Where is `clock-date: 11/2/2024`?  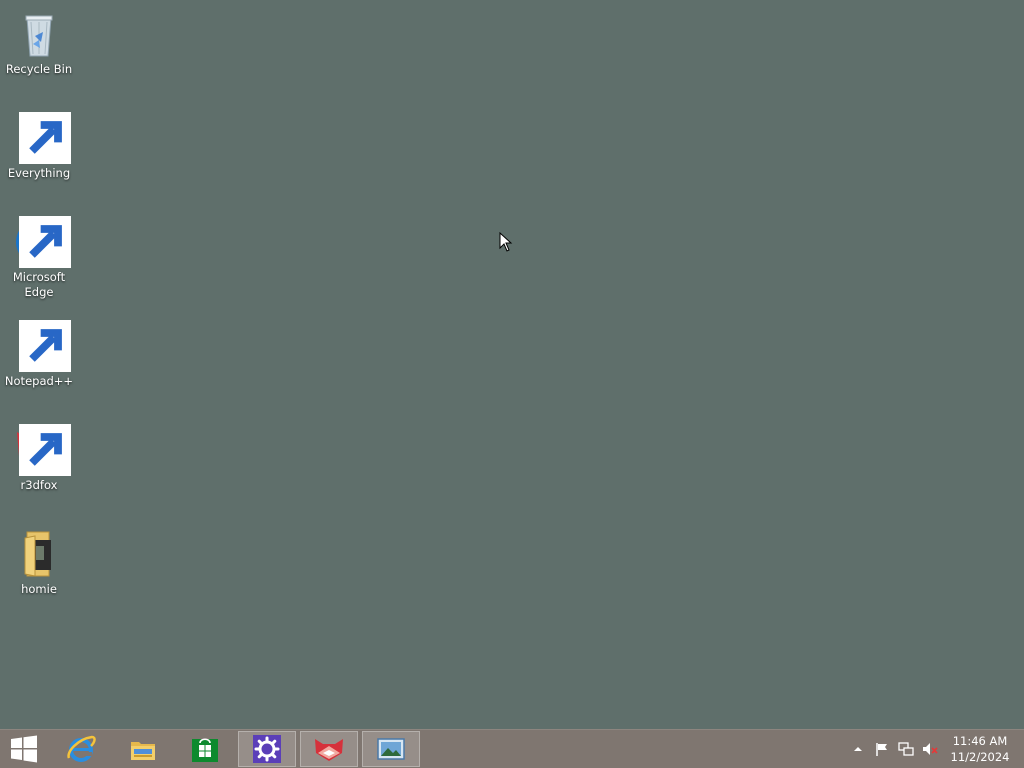 clock-date: 11/2/2024 is located at coordinates (980, 757).